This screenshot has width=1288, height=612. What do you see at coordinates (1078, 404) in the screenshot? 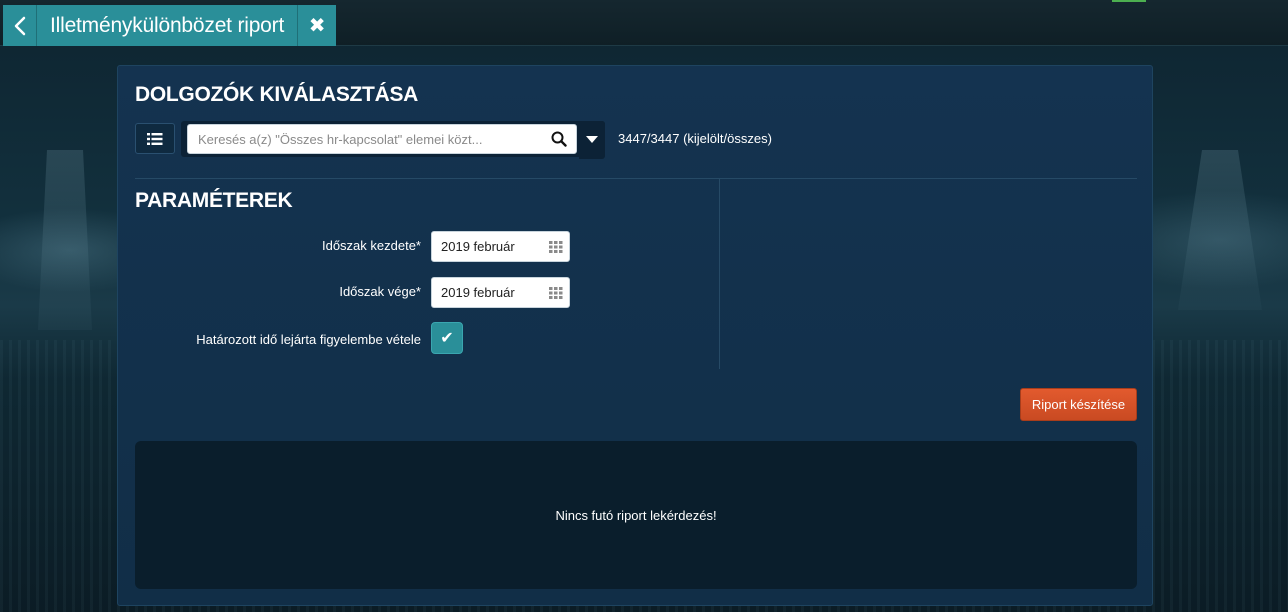
I see `create-report-button: Riport készítése` at bounding box center [1078, 404].